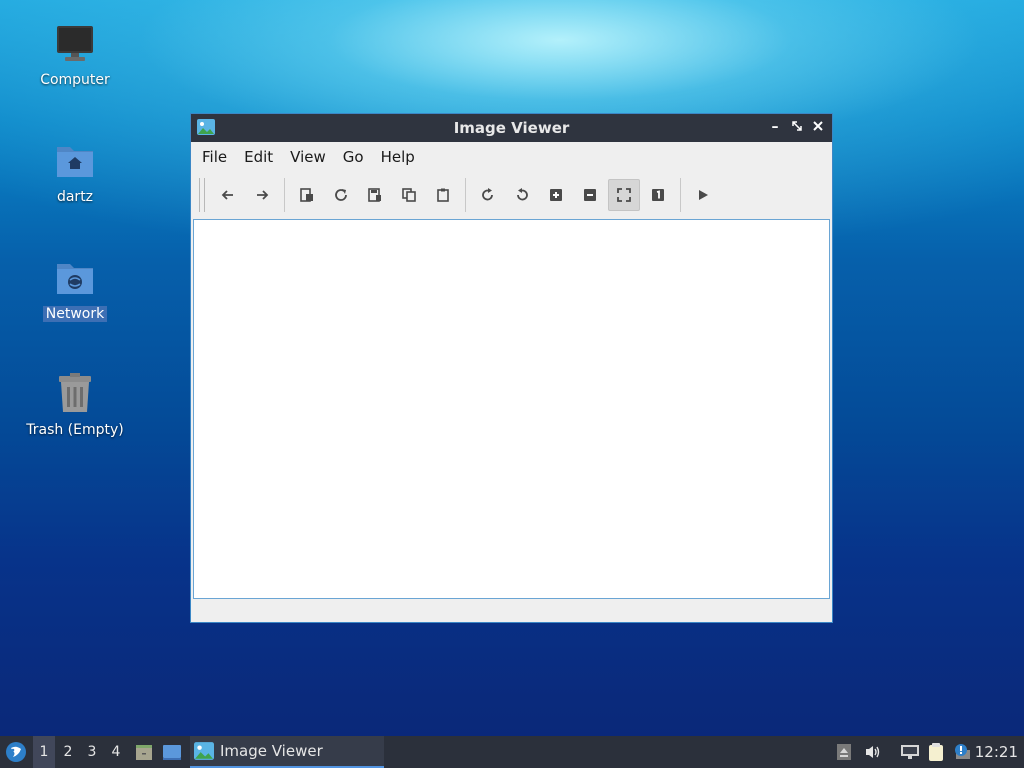 This screenshot has height=768, width=1024. What do you see at coordinates (44, 752) in the screenshot?
I see `workspace-1: 1` at bounding box center [44, 752].